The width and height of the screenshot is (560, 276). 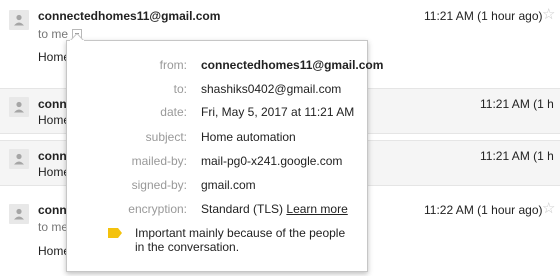 What do you see at coordinates (292, 65) in the screenshot?
I see `from-value: connectedhomes11@gmail.com` at bounding box center [292, 65].